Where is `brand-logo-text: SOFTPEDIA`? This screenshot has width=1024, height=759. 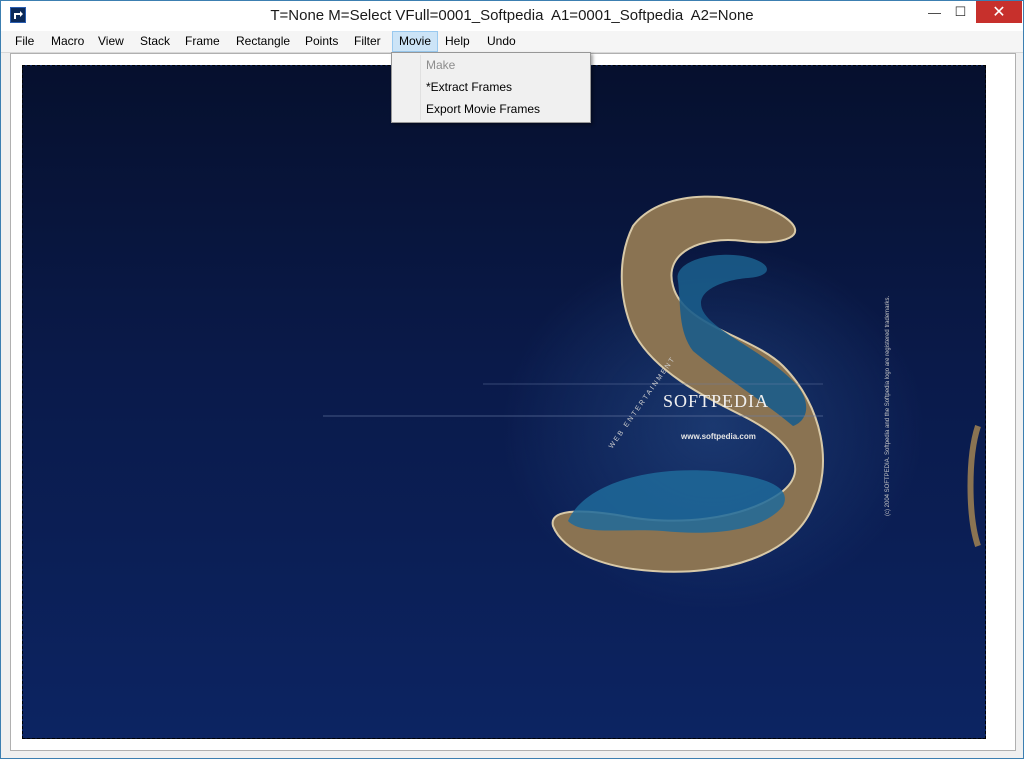 brand-logo-text: SOFTPEDIA is located at coordinates (716, 401).